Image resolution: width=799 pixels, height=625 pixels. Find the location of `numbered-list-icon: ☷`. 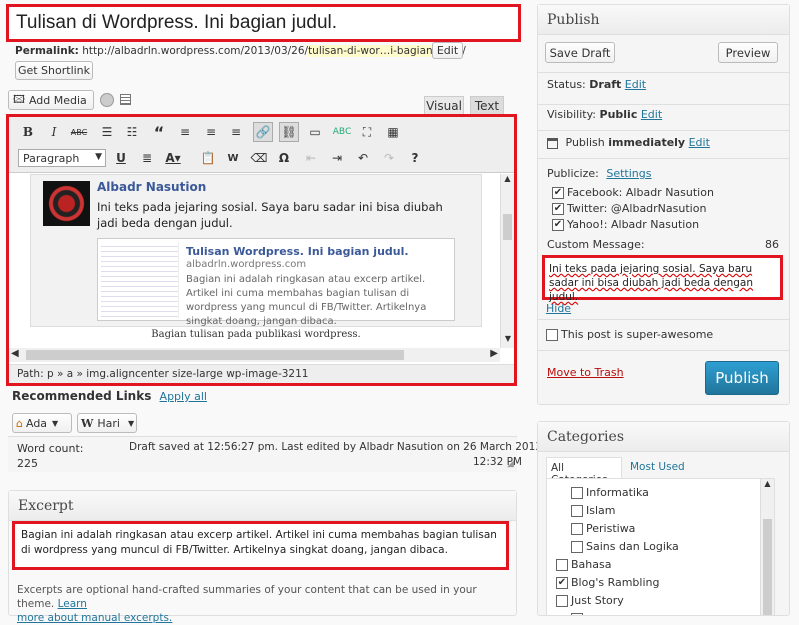

numbered-list-icon: ☷ is located at coordinates (132, 132).